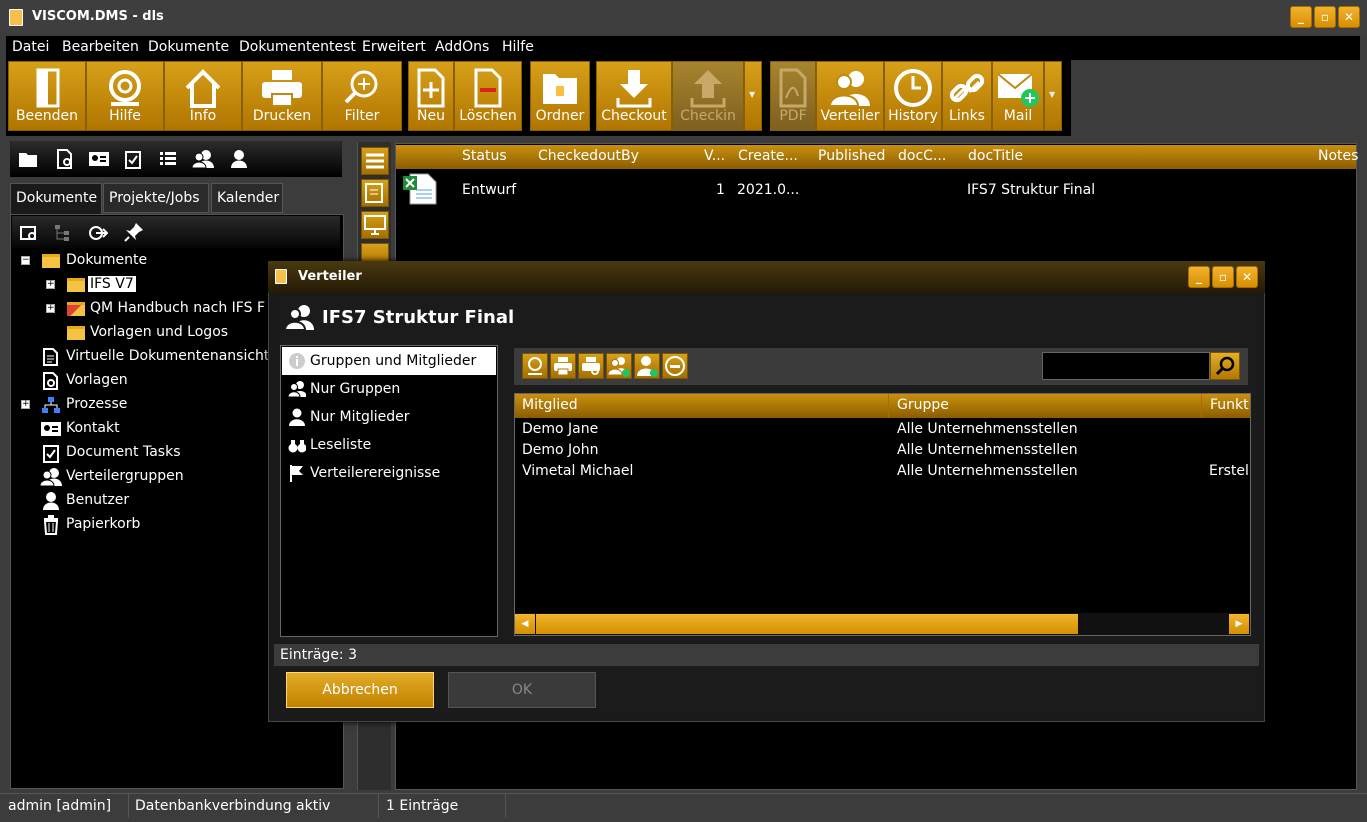  I want to click on info-button: Info, so click(203, 96).